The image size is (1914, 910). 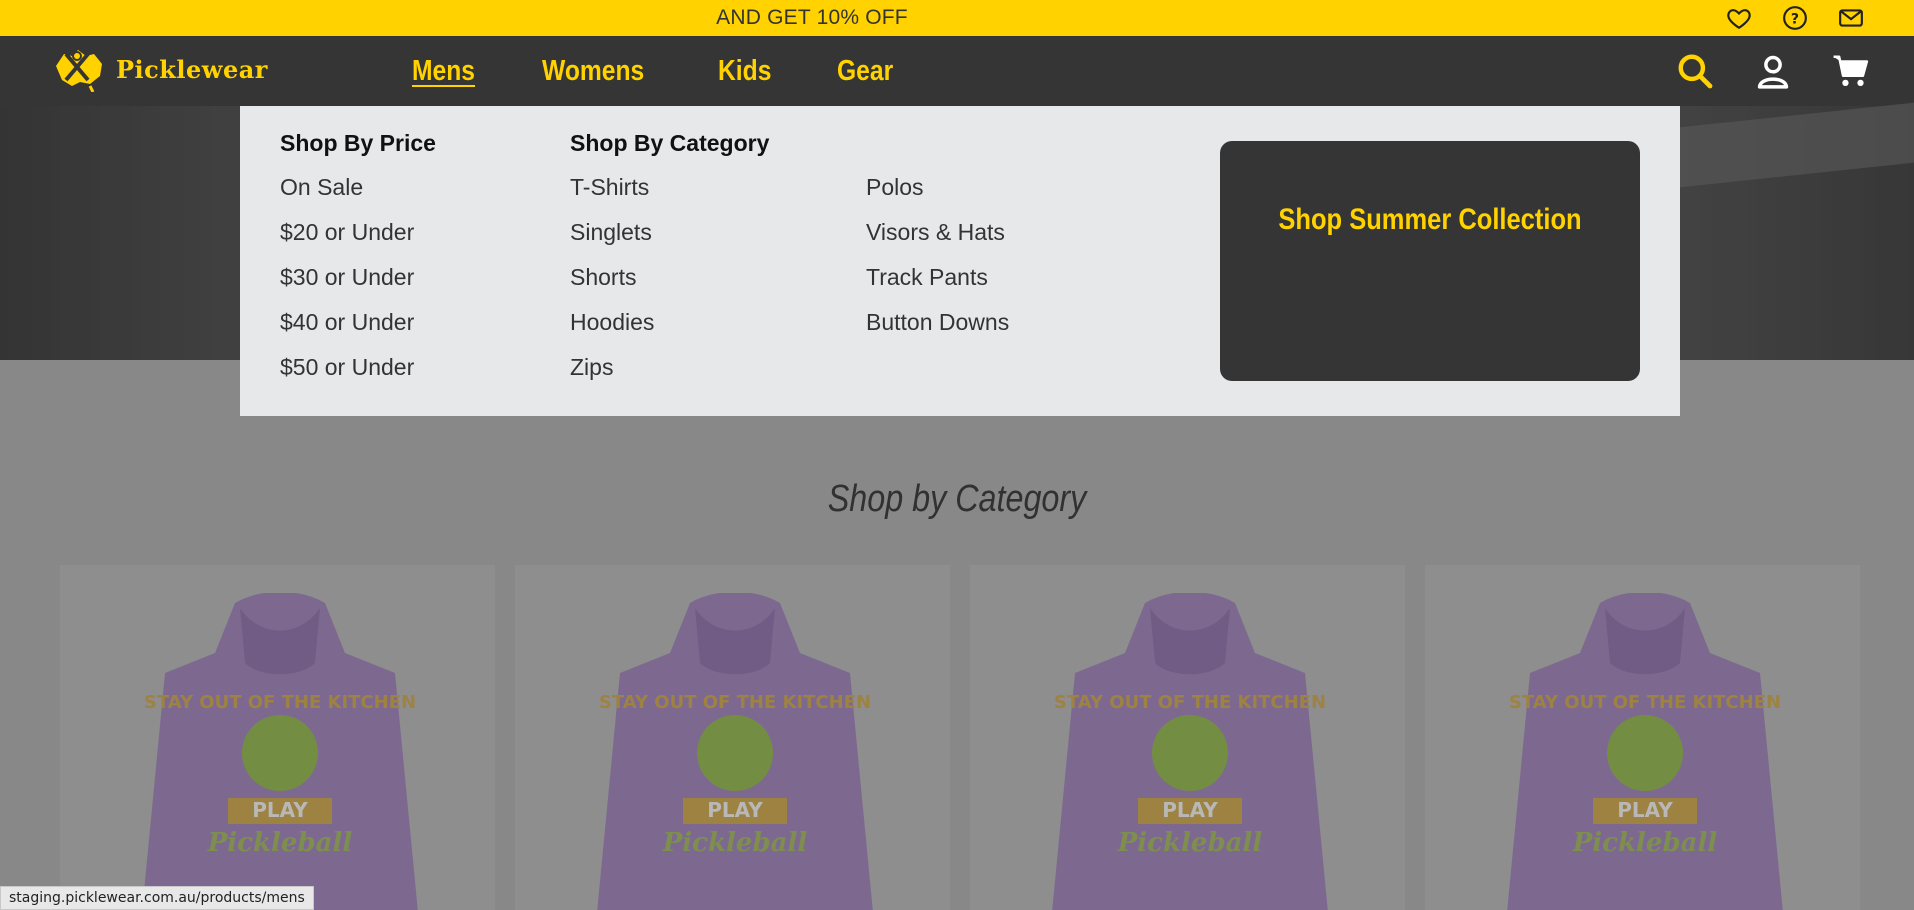 What do you see at coordinates (957, 499) in the screenshot?
I see `section-title: Shop by Category` at bounding box center [957, 499].